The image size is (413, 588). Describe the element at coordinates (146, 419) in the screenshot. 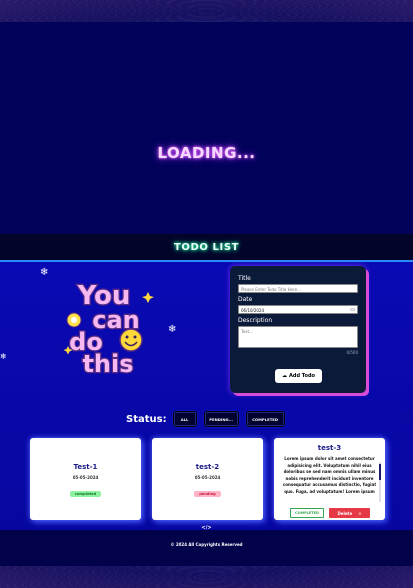

I see `status-label: Status:` at that location.